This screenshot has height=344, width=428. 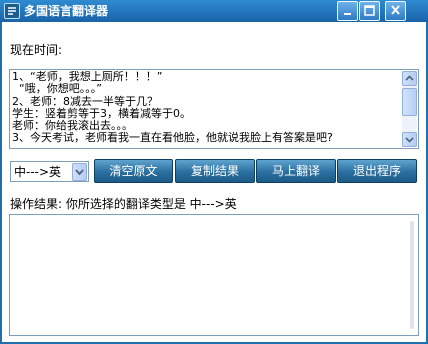 I want to click on close-icon, so click(x=395, y=10).